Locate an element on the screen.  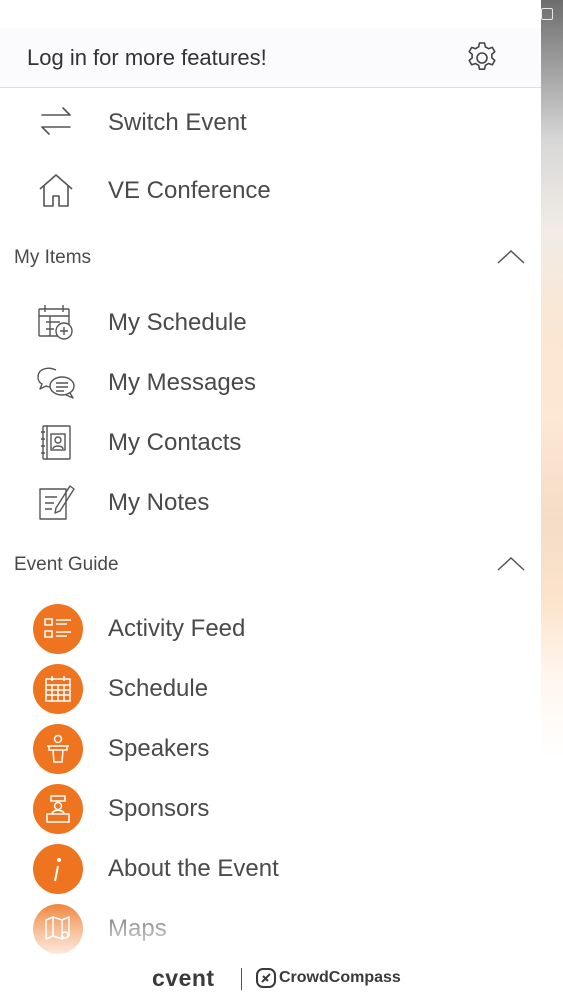
info-icon is located at coordinates (57, 870).